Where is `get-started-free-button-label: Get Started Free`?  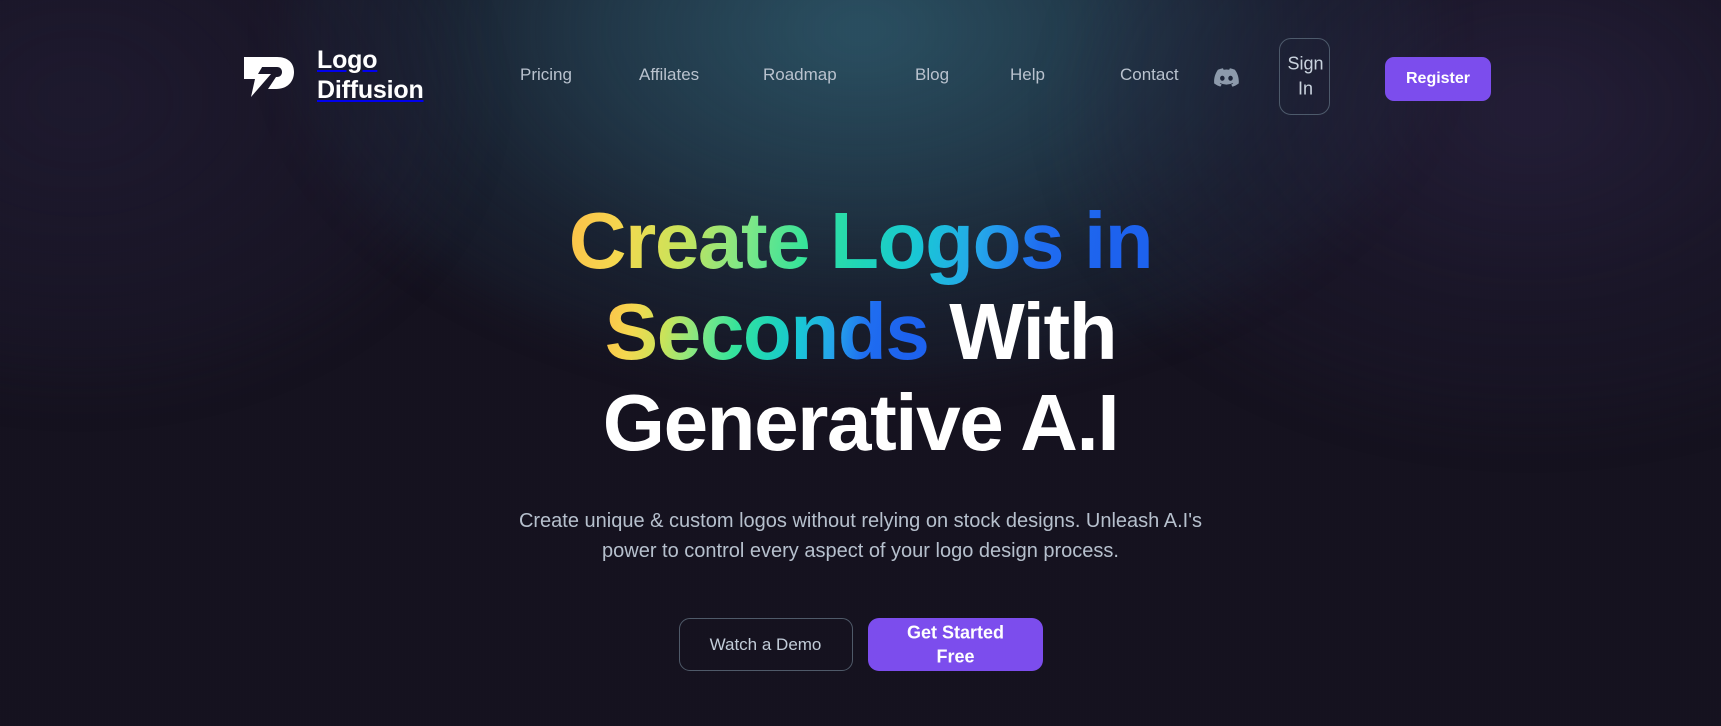 get-started-free-button-label: Get Started Free is located at coordinates (955, 644).